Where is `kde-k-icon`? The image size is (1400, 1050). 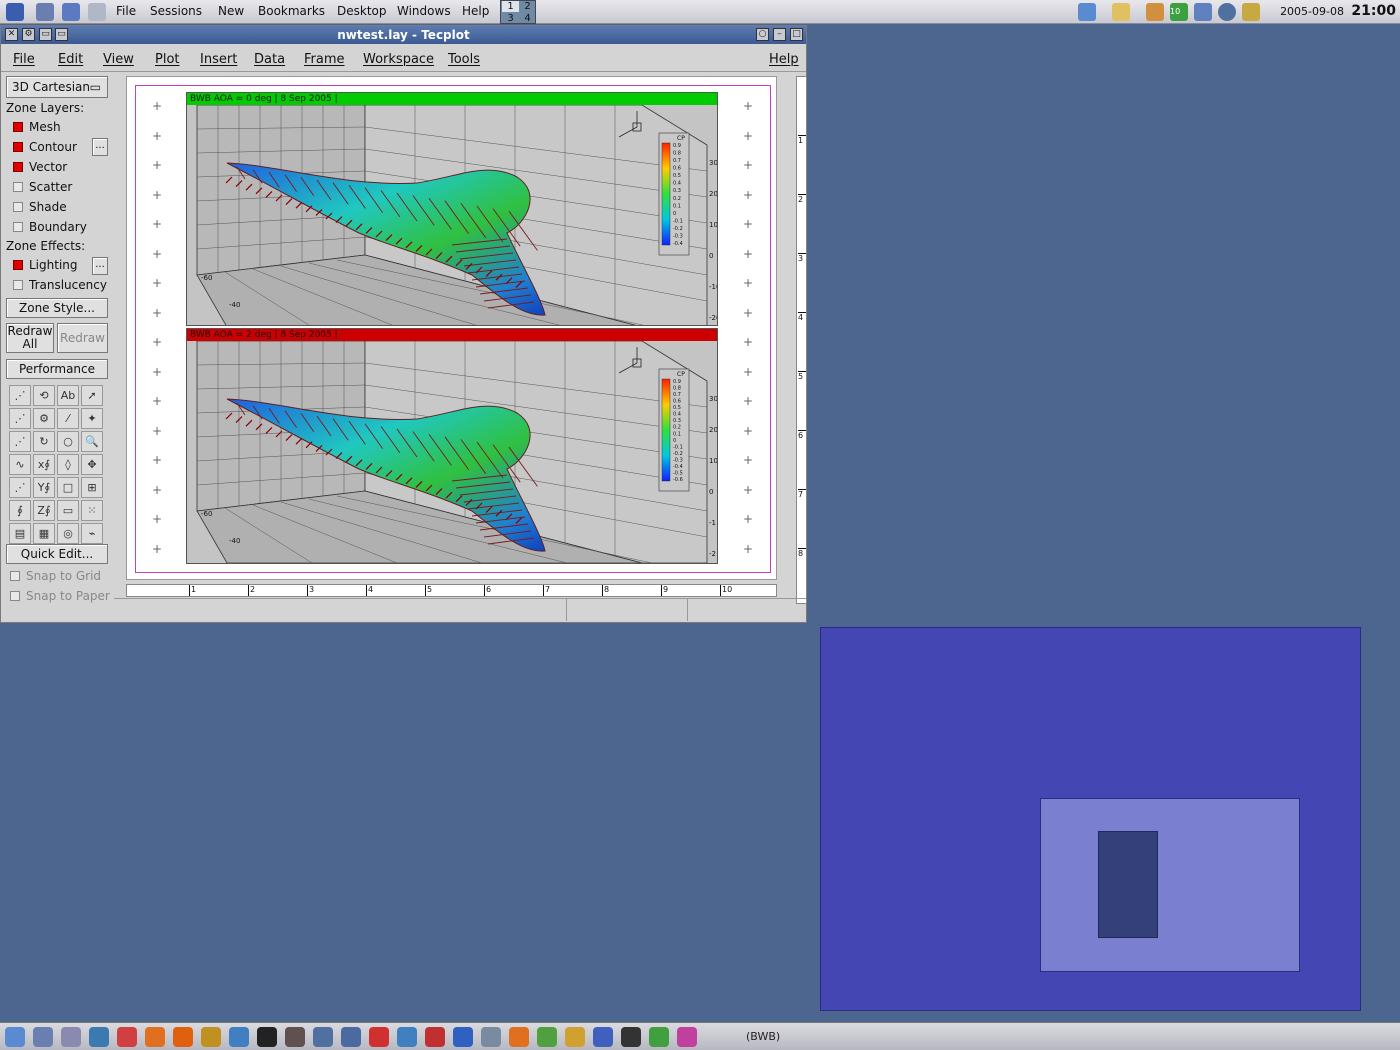 kde-k-icon is located at coordinates (1121, 12).